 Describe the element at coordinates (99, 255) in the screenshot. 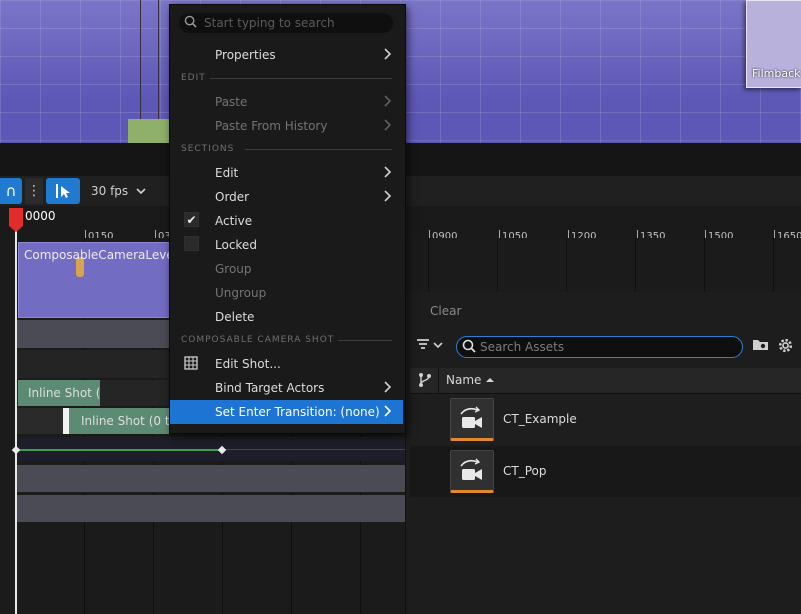

I see `shot-section-label: ComposableCameraLeve` at that location.